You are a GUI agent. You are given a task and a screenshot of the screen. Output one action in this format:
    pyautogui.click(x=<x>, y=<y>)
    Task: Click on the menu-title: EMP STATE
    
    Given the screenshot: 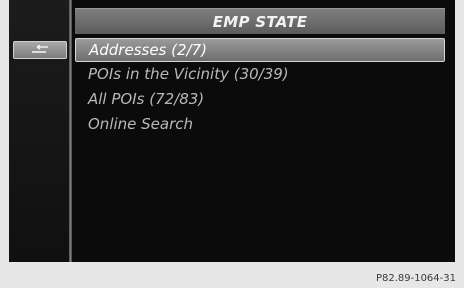 What is the action you would take?
    pyautogui.click(x=260, y=21)
    